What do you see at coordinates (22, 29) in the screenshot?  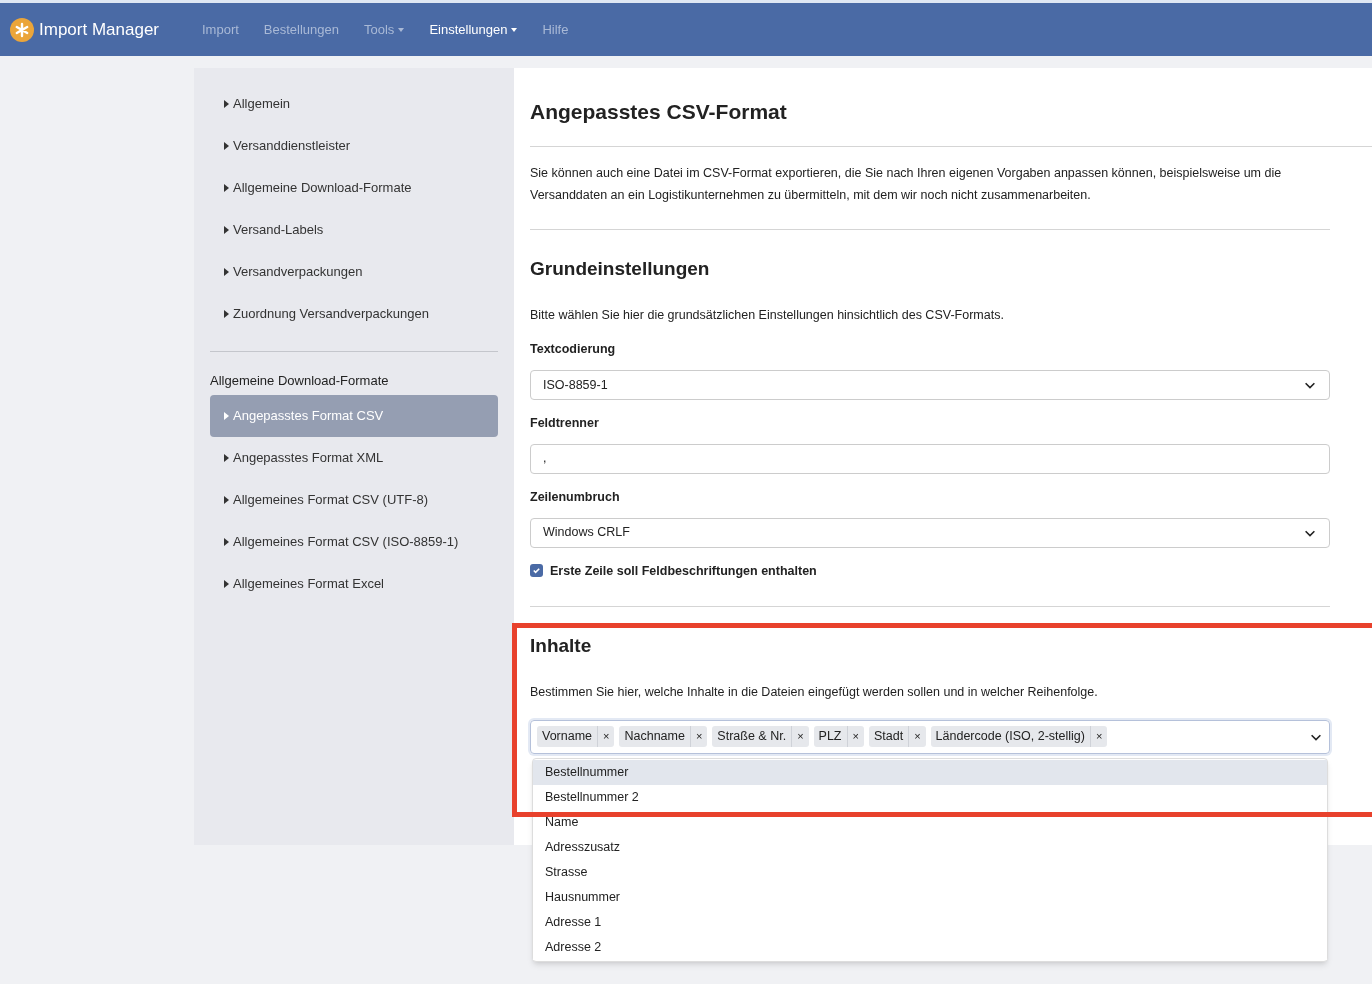 I see `asterisk-logo-icon` at bounding box center [22, 29].